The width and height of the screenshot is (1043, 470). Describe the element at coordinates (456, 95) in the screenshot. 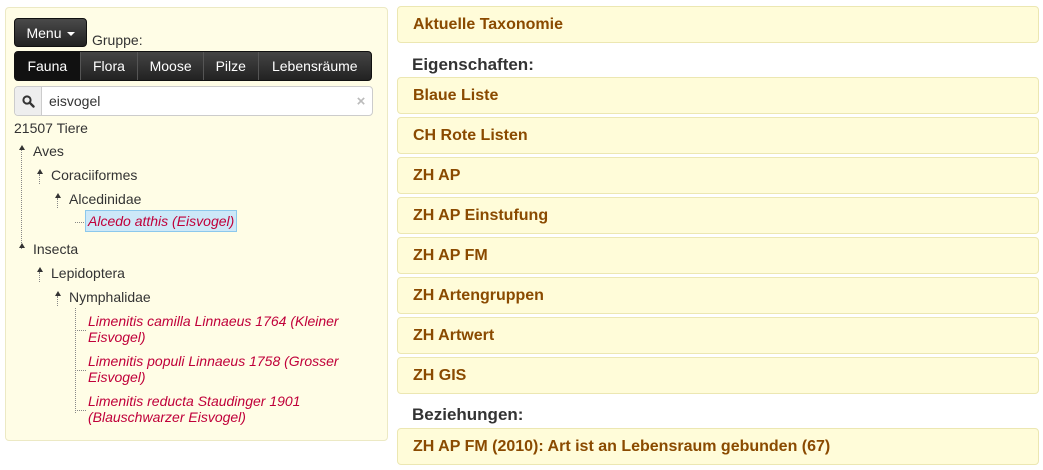

I see `accordion-title: Blaue Liste` at that location.